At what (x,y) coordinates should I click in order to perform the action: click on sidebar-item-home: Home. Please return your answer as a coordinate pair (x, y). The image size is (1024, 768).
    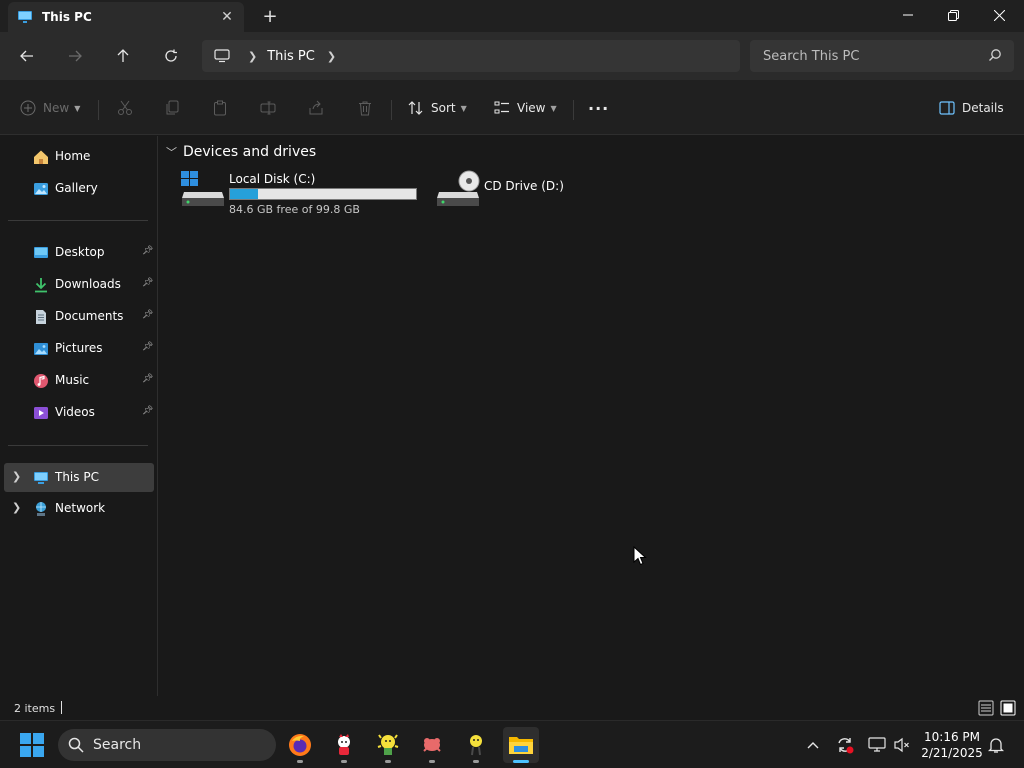
    Looking at the image, I should click on (79, 157).